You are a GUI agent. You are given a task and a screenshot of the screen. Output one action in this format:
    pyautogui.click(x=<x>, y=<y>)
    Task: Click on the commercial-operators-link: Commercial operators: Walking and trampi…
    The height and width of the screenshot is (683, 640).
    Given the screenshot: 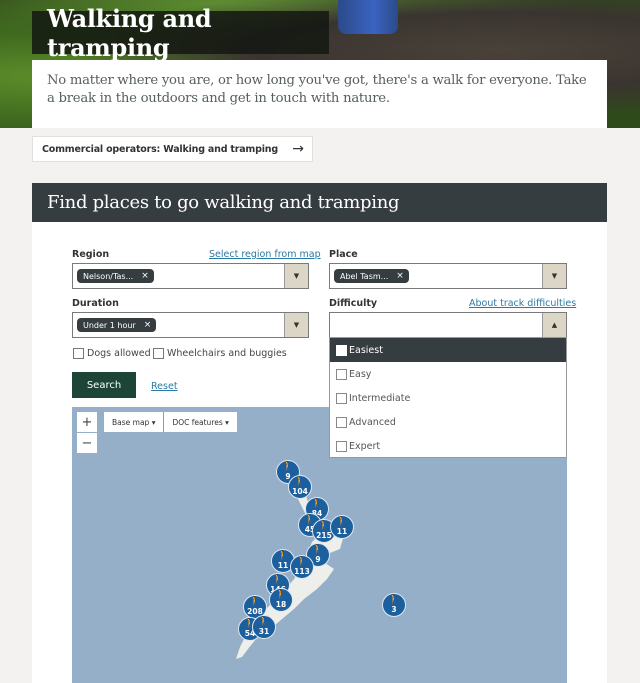 What is the action you would take?
    pyautogui.click(x=172, y=149)
    